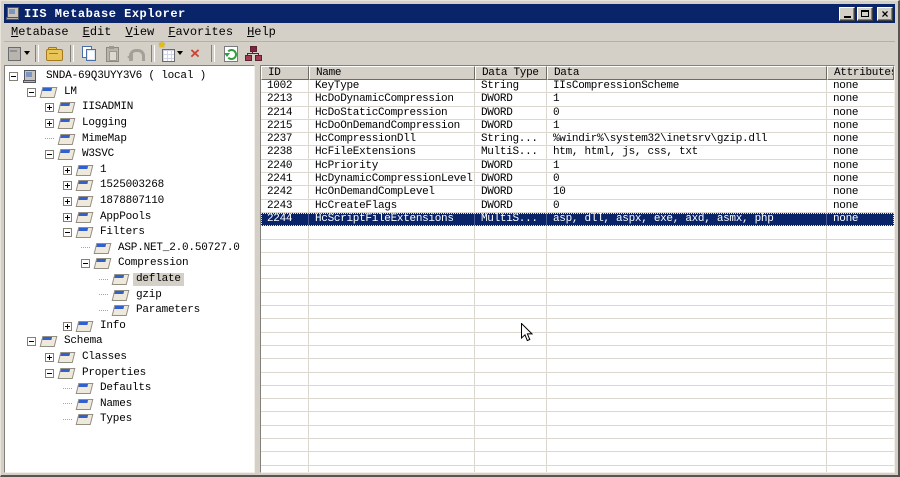 This screenshot has height=477, width=900. I want to click on menu-item-metabase: Metabase, so click(40, 32).